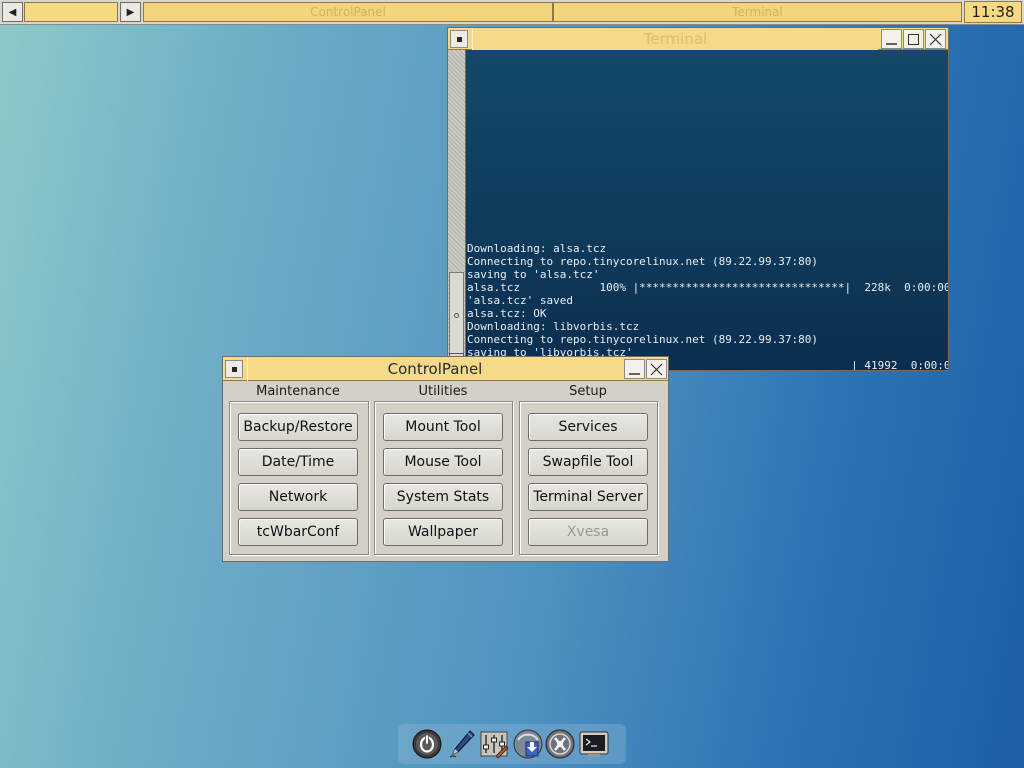  Describe the element at coordinates (588, 497) in the screenshot. I see `terminal-server-button: Terminal Server` at that location.